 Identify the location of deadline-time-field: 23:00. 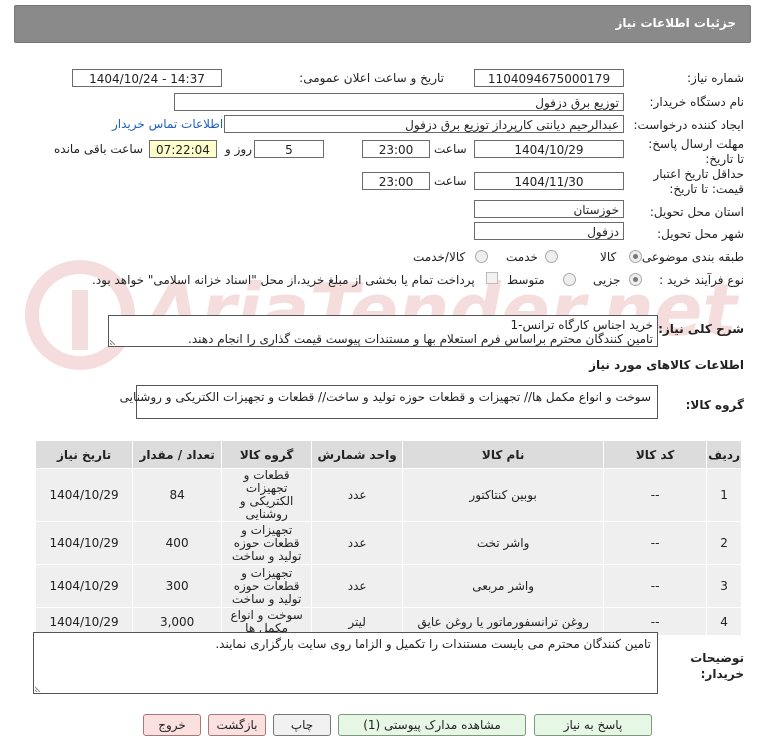
(396, 149).